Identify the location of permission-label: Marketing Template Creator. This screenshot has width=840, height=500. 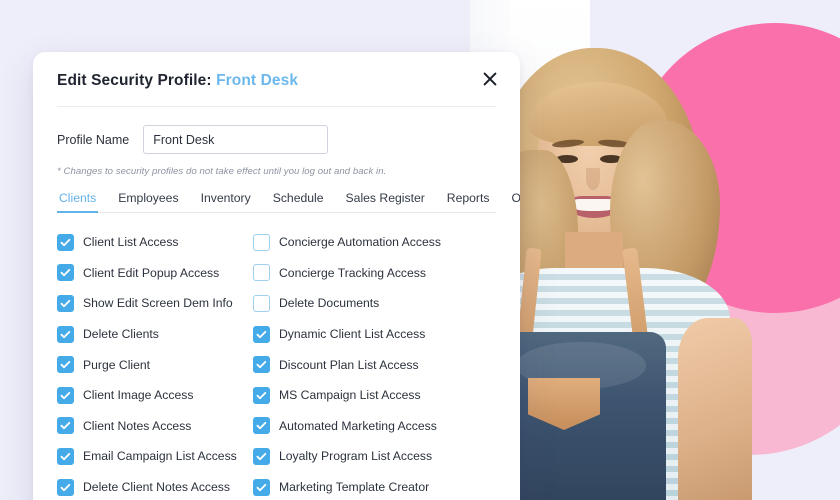
(354, 487).